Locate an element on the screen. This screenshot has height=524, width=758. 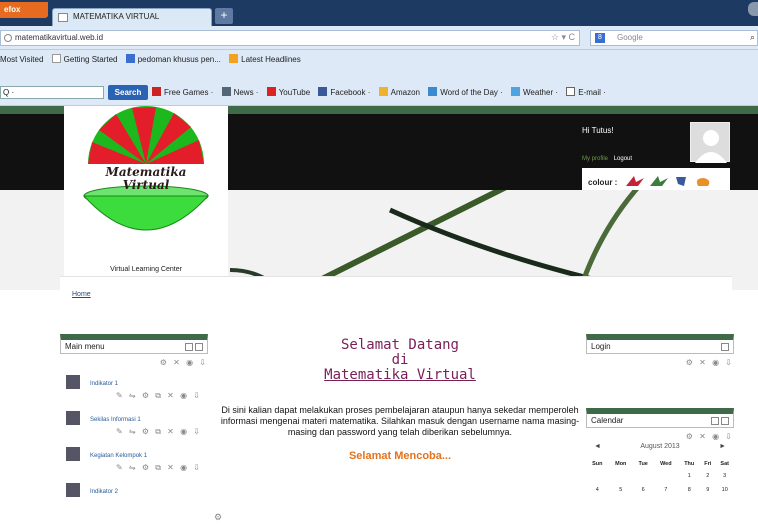
book-icon is located at coordinates (433, 91).